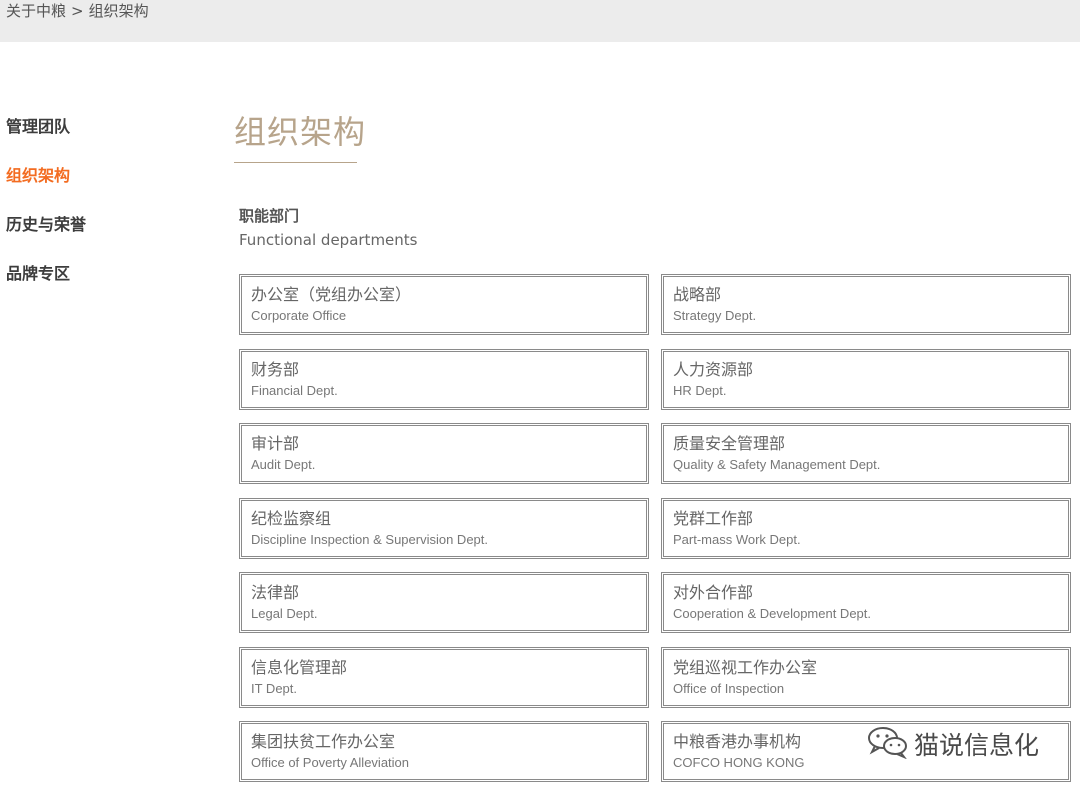 The image size is (1080, 791). What do you see at coordinates (331, 294) in the screenshot?
I see `department-name-zh: 办公室（党组办公室）` at bounding box center [331, 294].